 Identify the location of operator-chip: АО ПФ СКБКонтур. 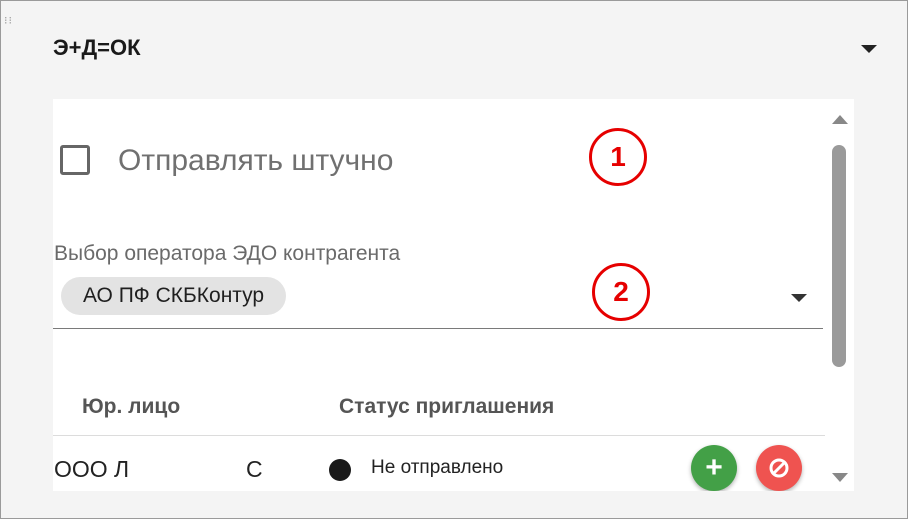
(174, 296).